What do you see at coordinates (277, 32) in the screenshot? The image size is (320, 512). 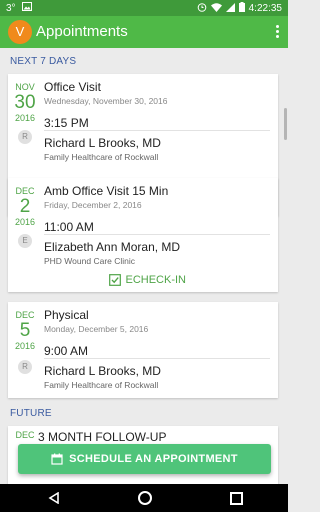 I see `more-vert-icon` at bounding box center [277, 32].